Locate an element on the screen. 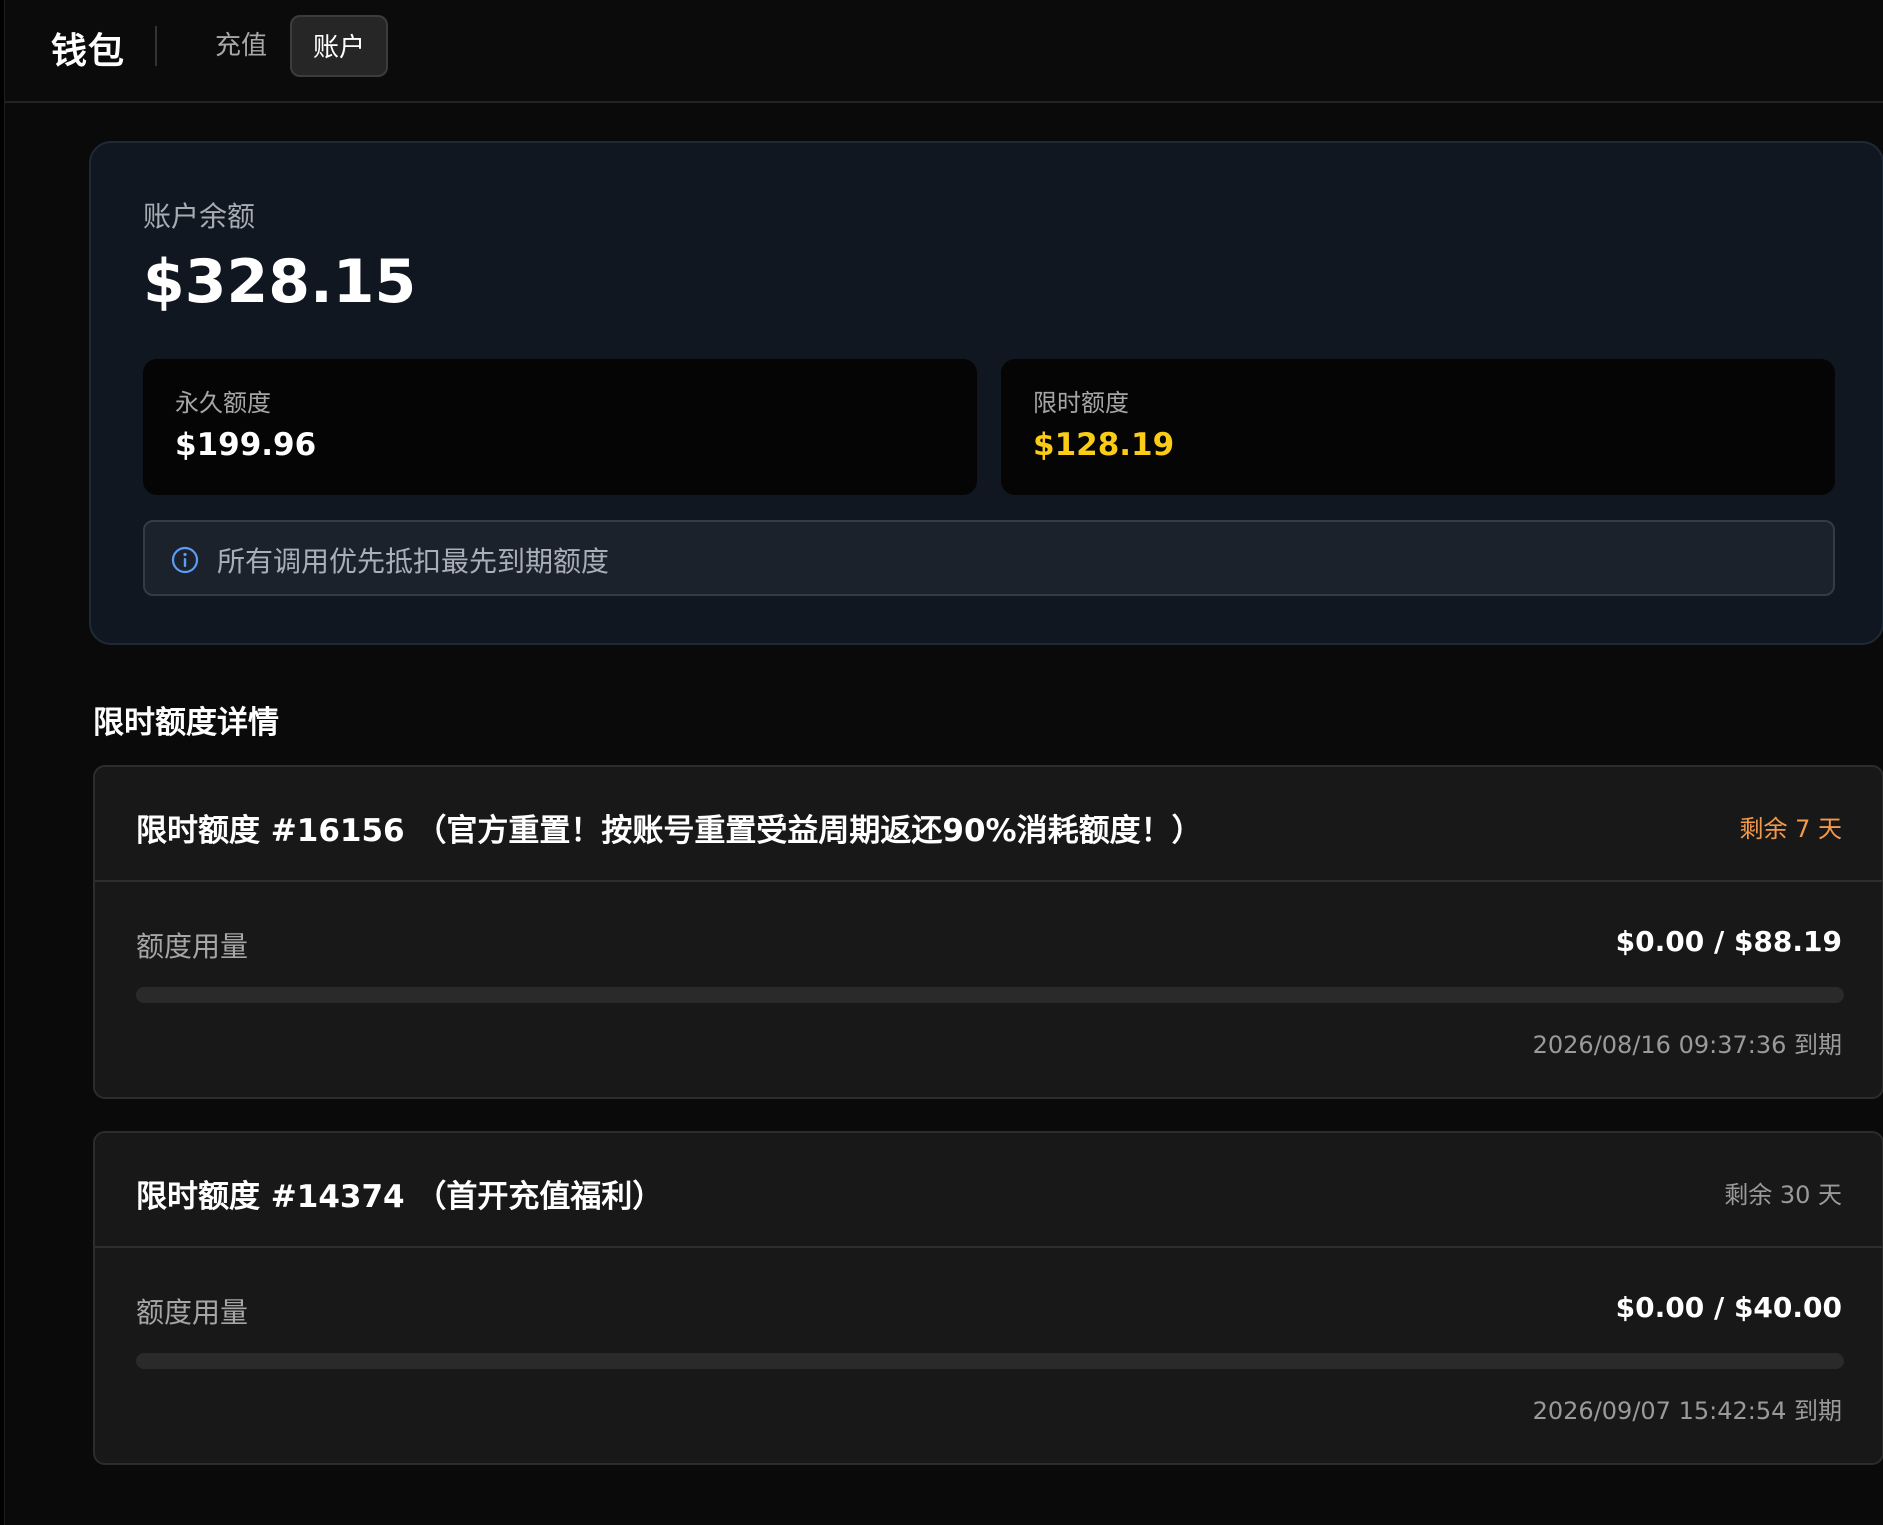  grant-remaining-badge: 剩余 30 天 is located at coordinates (1783, 1195).